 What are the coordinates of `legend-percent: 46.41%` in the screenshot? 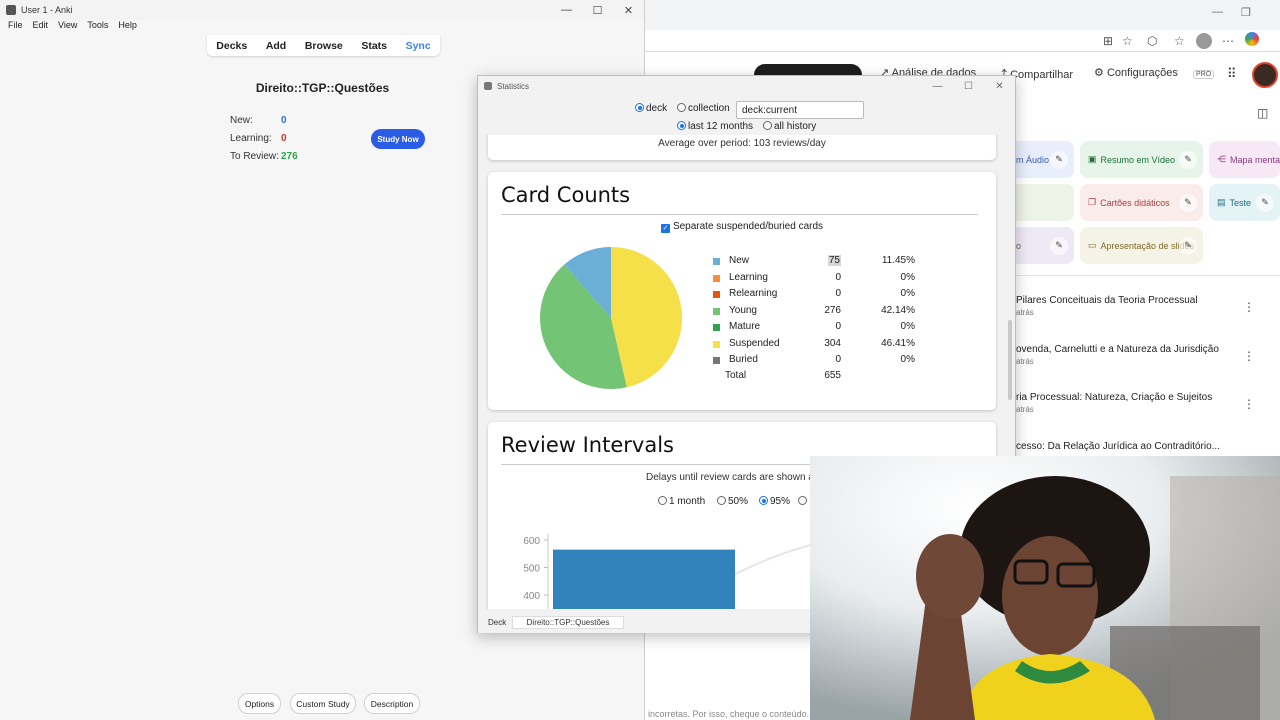 It's located at (898, 343).